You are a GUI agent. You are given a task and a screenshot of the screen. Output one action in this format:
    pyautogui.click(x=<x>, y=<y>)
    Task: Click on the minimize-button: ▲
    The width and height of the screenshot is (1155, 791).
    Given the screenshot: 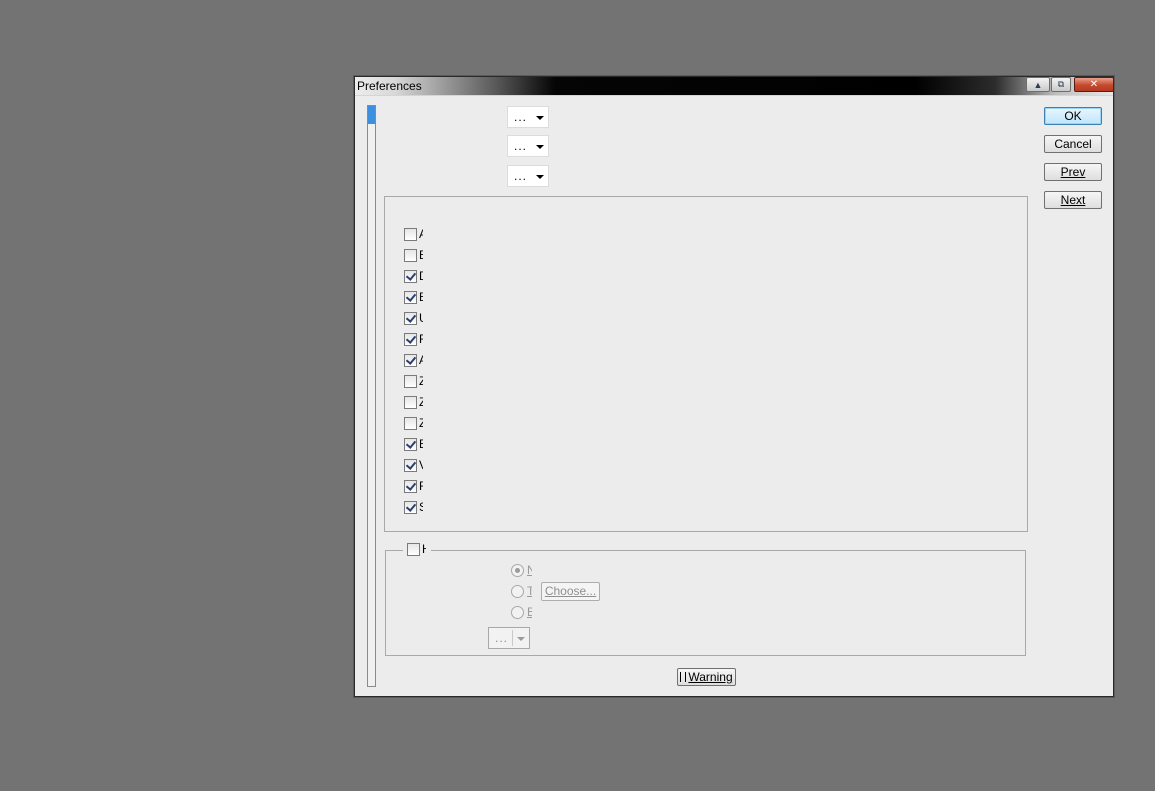 What is the action you would take?
    pyautogui.click(x=1038, y=84)
    